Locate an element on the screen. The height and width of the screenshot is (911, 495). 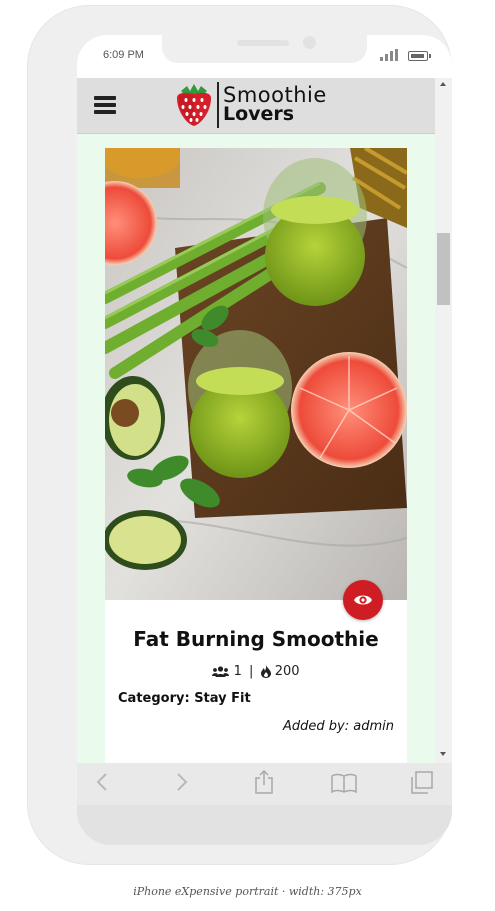
back-arrow-icon is located at coordinates (102, 782).